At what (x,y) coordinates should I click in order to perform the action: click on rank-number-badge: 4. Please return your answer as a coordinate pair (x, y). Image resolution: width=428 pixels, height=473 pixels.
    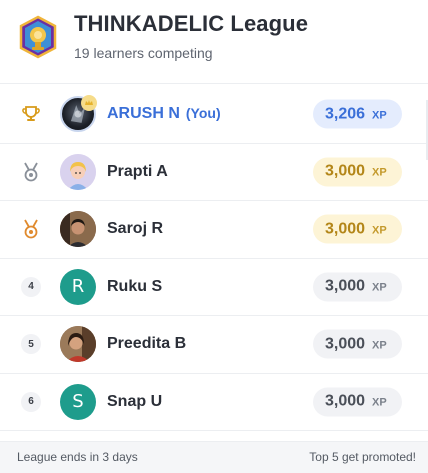
    Looking at the image, I should click on (31, 286).